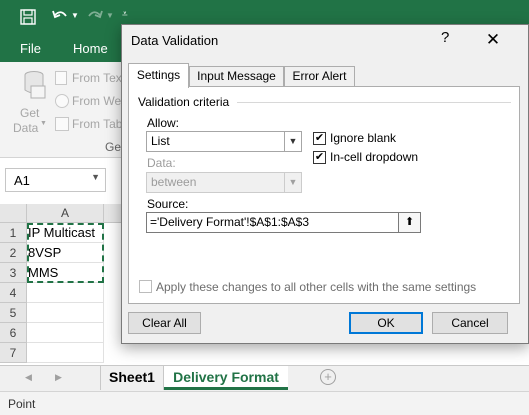  Describe the element at coordinates (90, 48) in the screenshot. I see `tab-home: Home` at that location.